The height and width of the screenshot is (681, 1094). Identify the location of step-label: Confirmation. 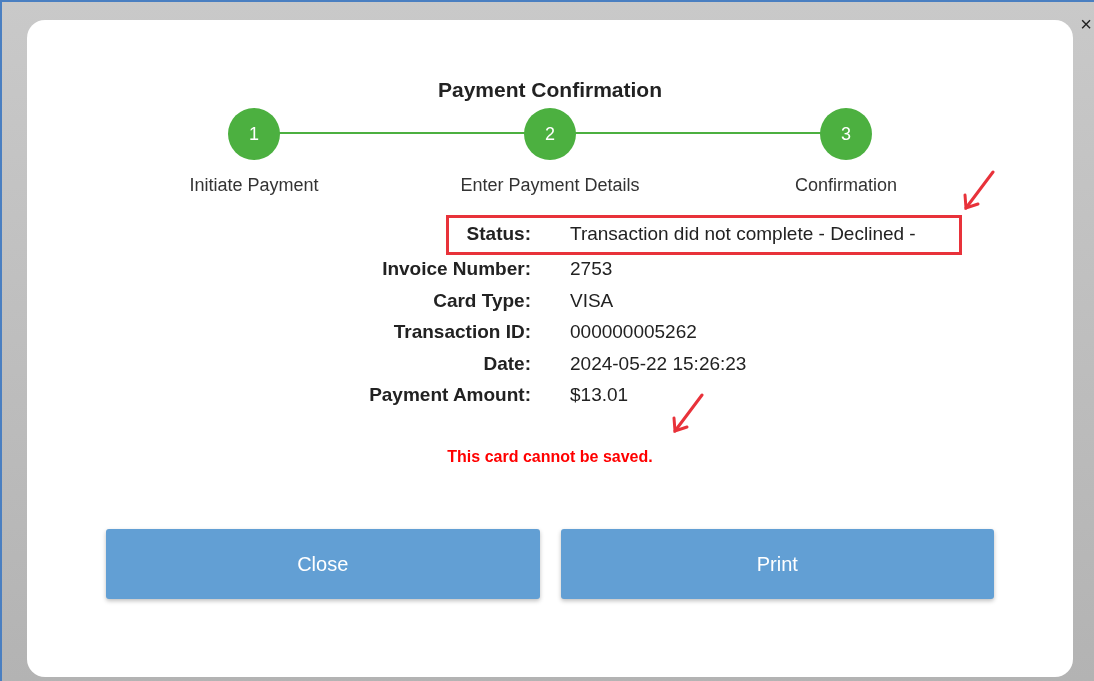
(845, 185).